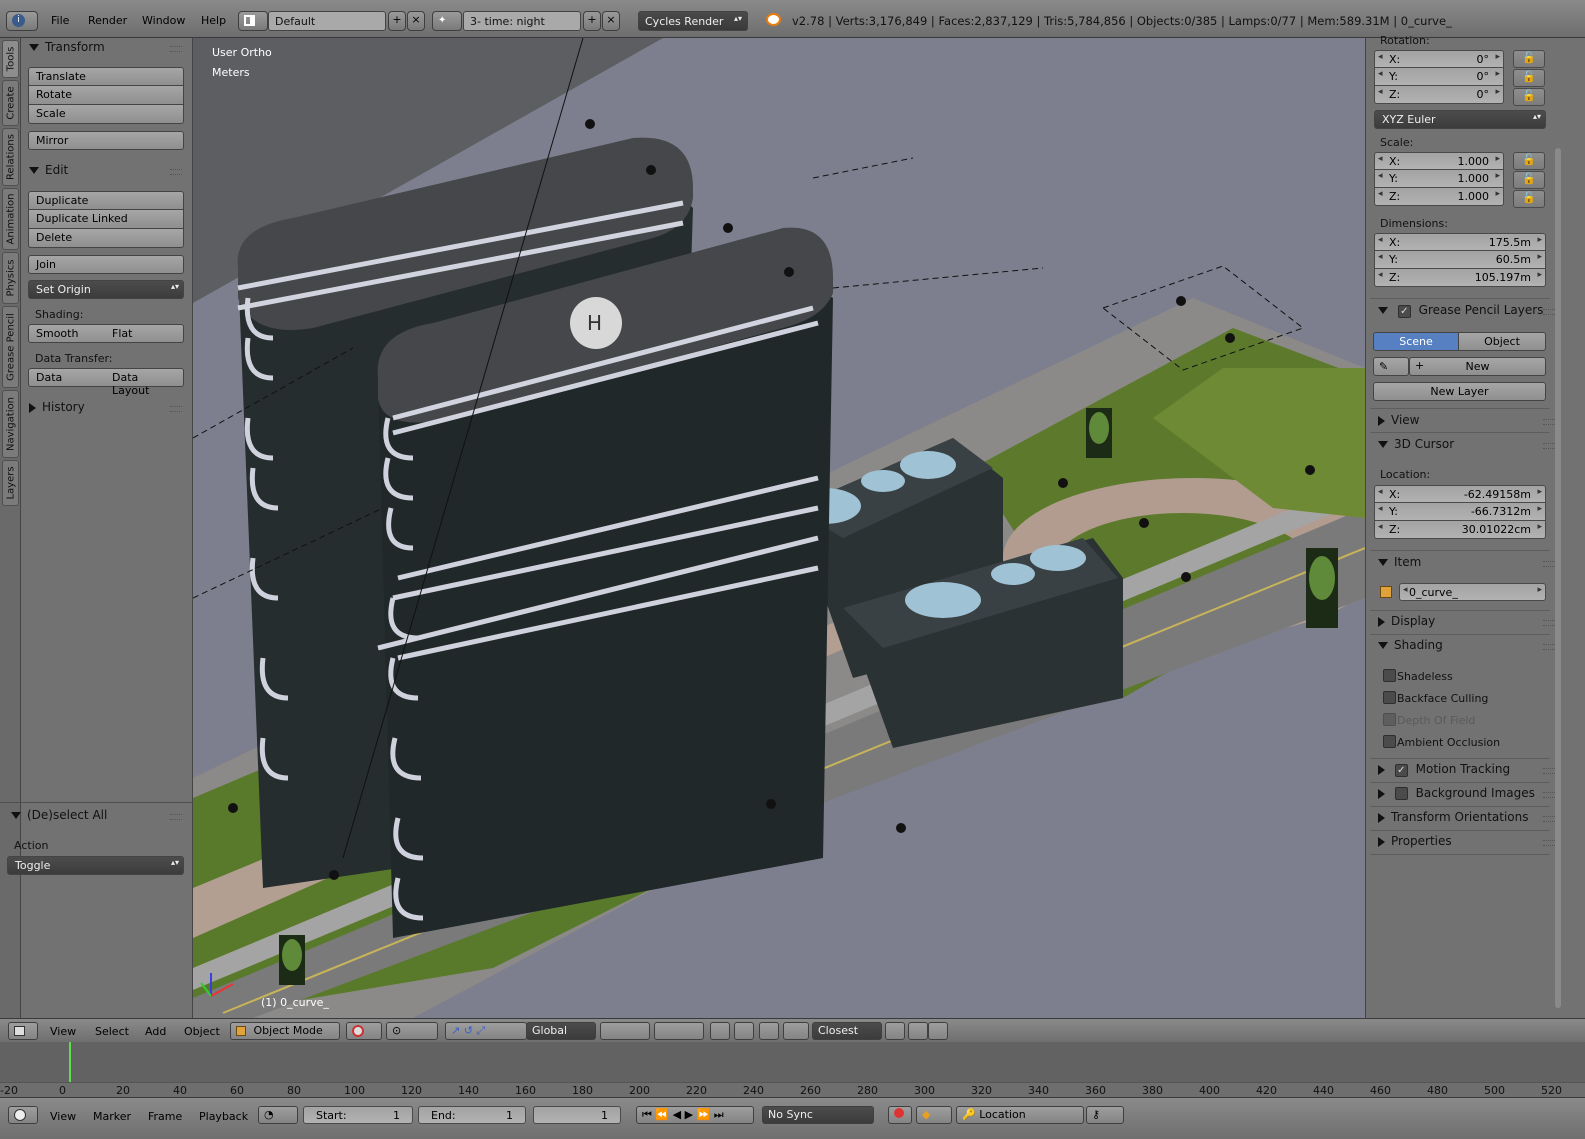  I want to click on translate-button: Translate, so click(106, 76).